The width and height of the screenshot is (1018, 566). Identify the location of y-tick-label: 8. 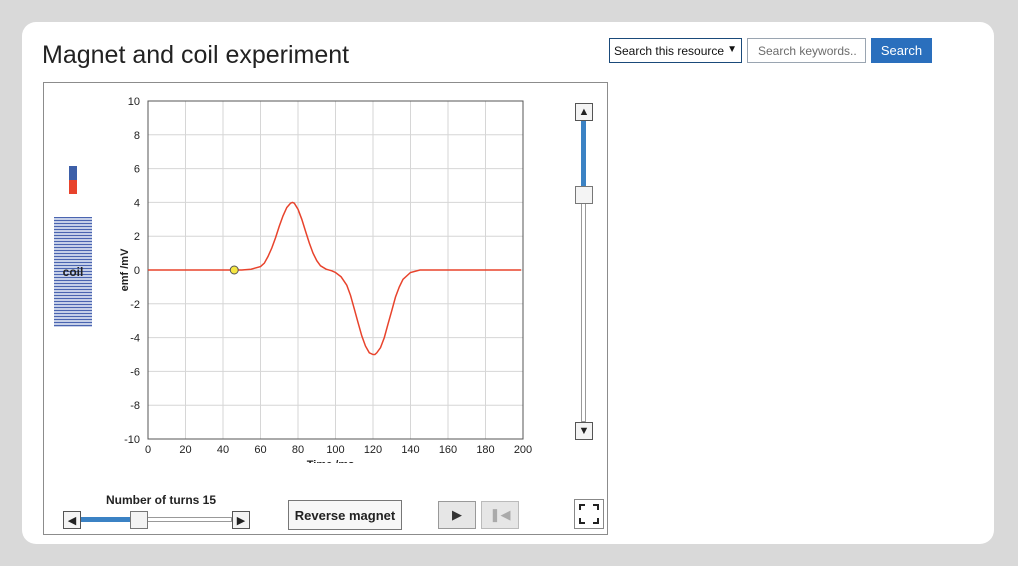
(137, 136).